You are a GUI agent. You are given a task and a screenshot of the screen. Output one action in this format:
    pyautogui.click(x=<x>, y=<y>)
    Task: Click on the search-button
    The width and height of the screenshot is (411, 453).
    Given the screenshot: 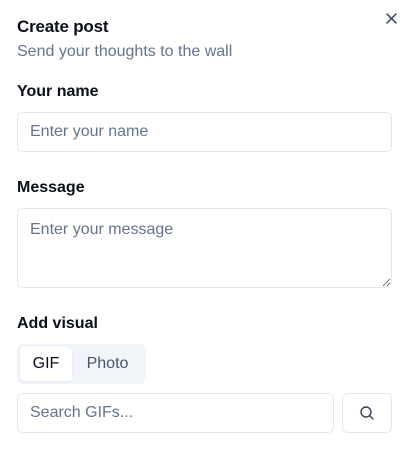 What is the action you would take?
    pyautogui.click(x=367, y=413)
    